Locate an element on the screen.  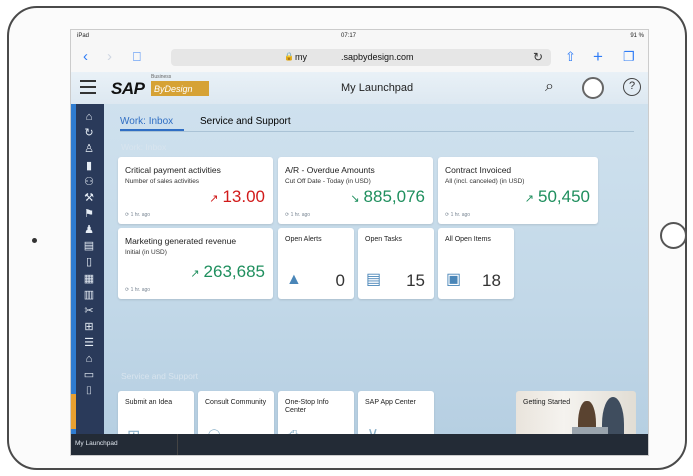
tile-open-alerts: Open Alerts ▲ 0 is located at coordinates (316, 263).